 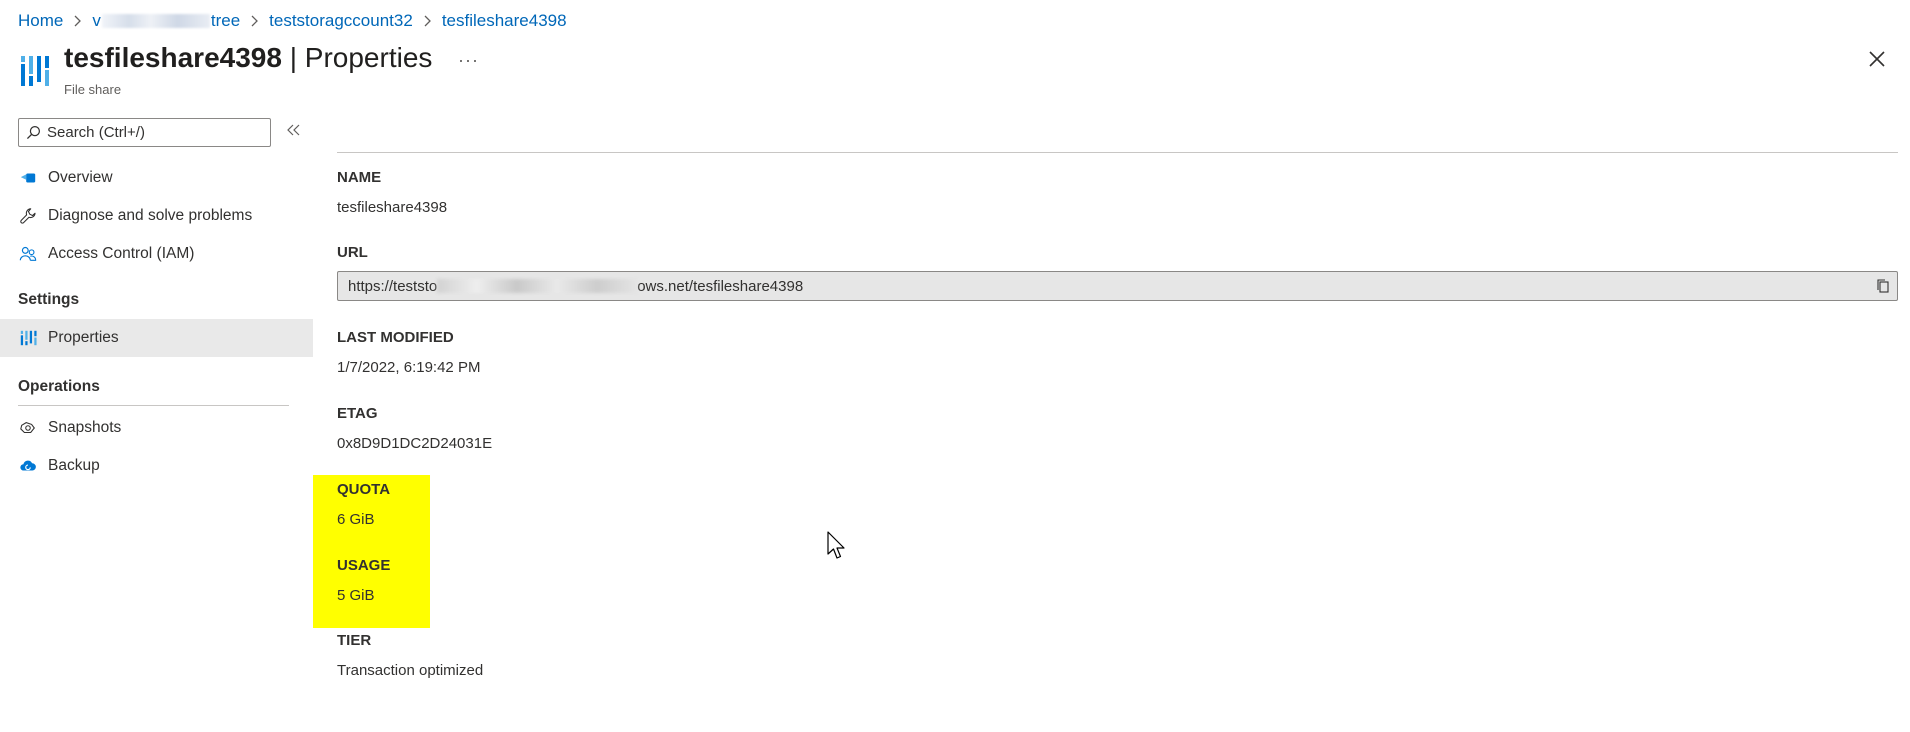 What do you see at coordinates (74, 465) in the screenshot?
I see `sidebar-item-label: Backup` at bounding box center [74, 465].